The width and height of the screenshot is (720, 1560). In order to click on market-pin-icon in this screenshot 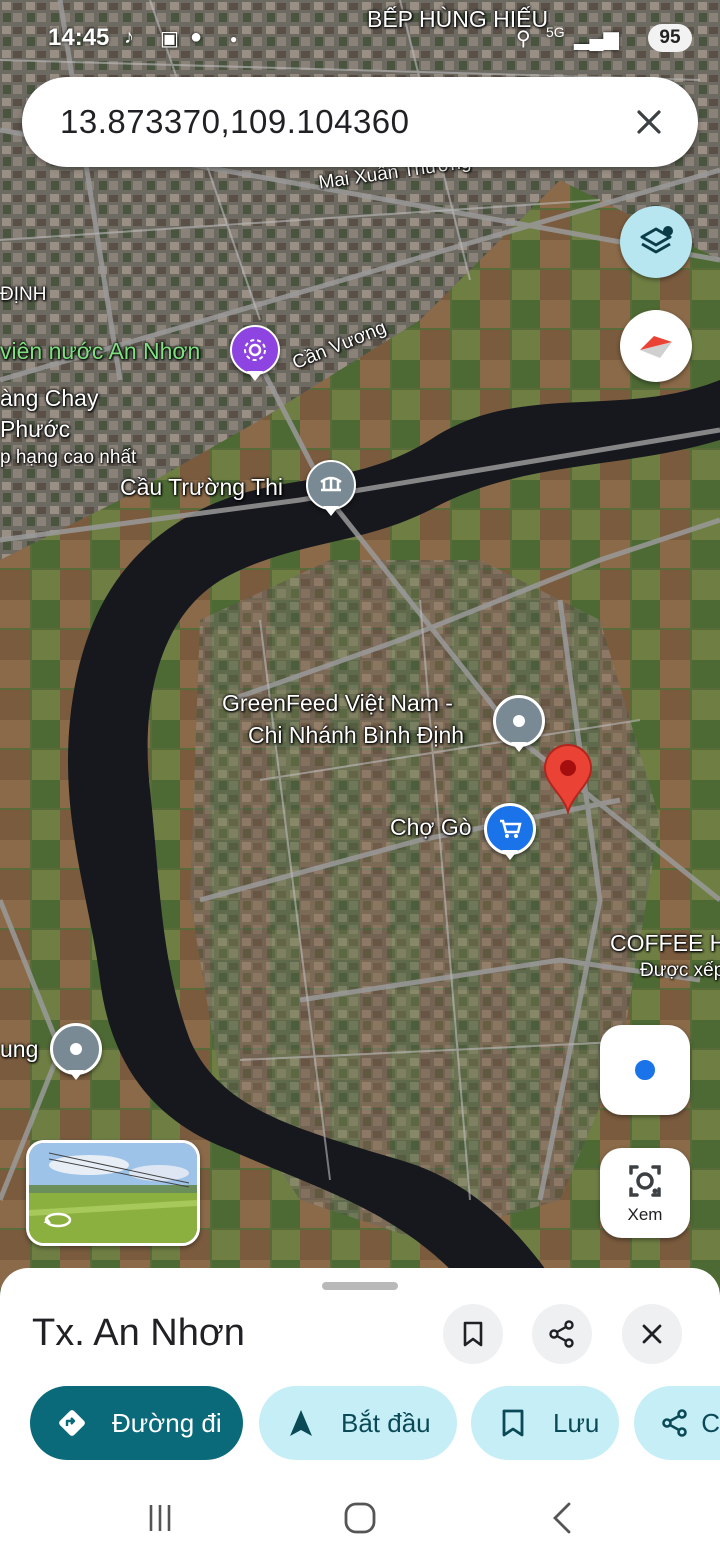, I will do `click(510, 829)`.